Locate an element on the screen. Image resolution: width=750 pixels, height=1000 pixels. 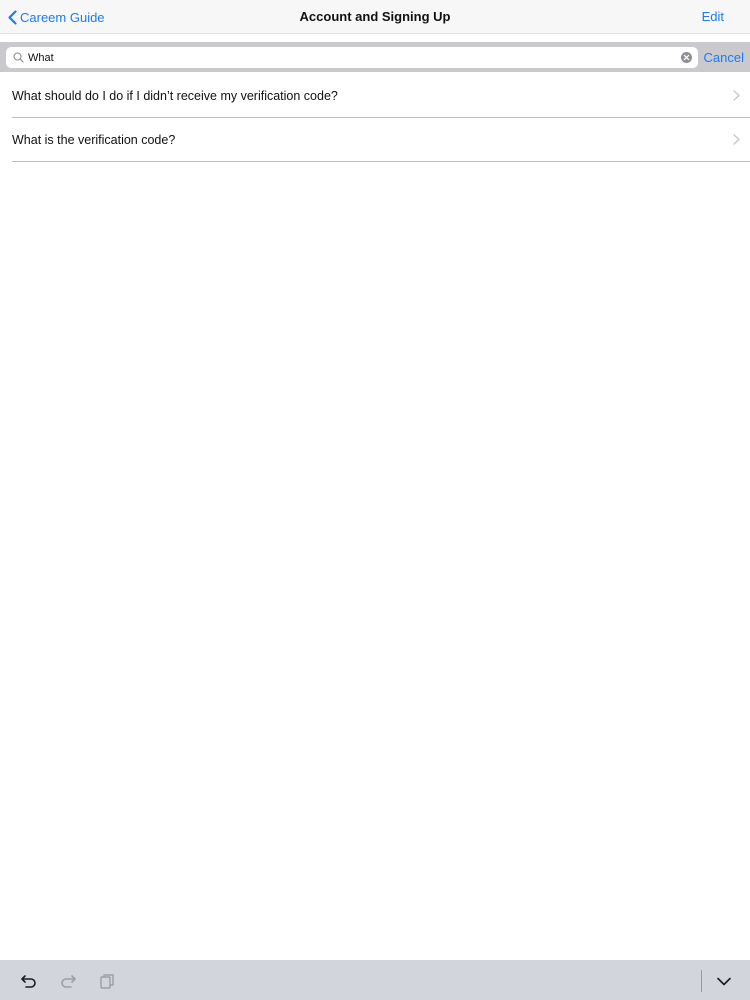
back-button: Careem Guide is located at coordinates (56, 17).